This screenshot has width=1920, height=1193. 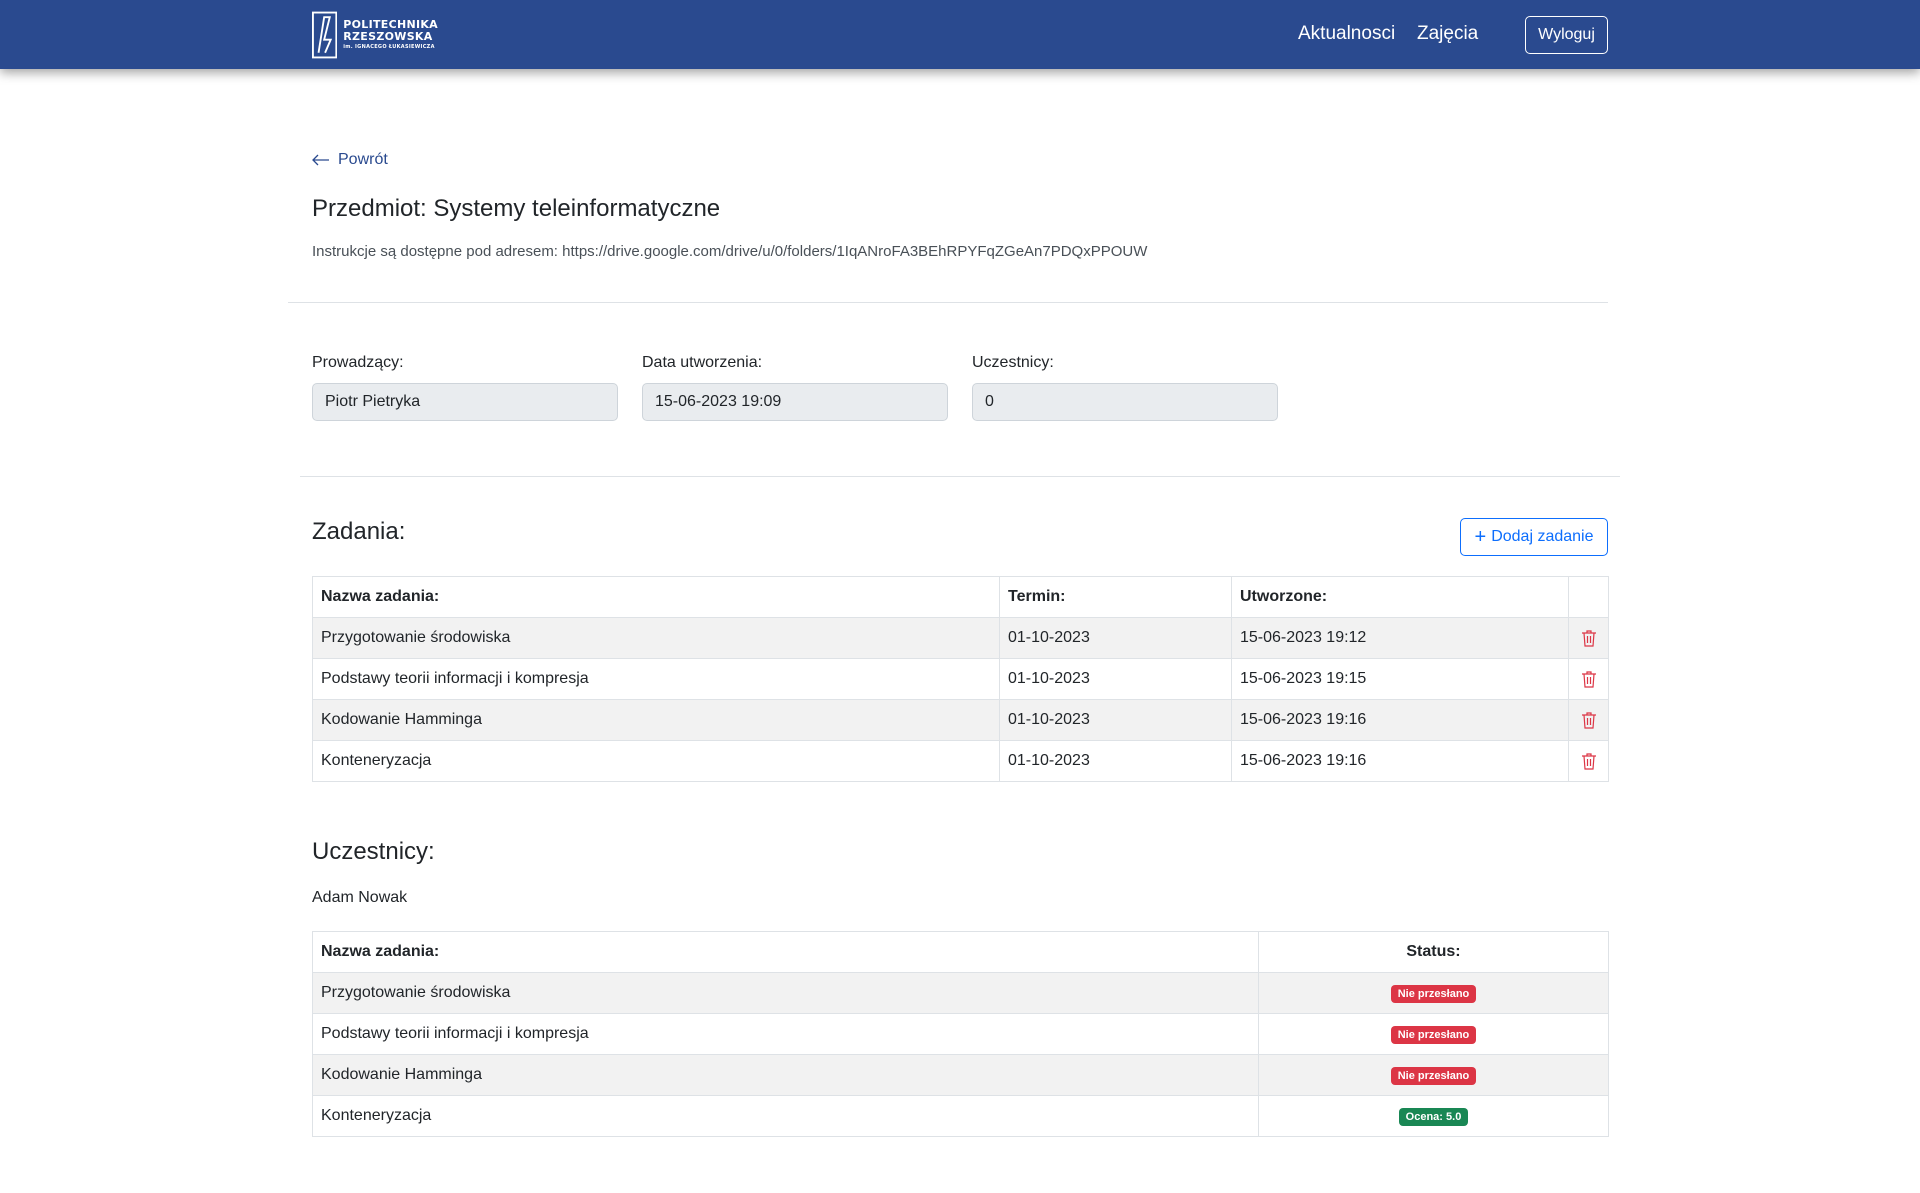 What do you see at coordinates (1480, 537) in the screenshot?
I see `plus-icon: +` at bounding box center [1480, 537].